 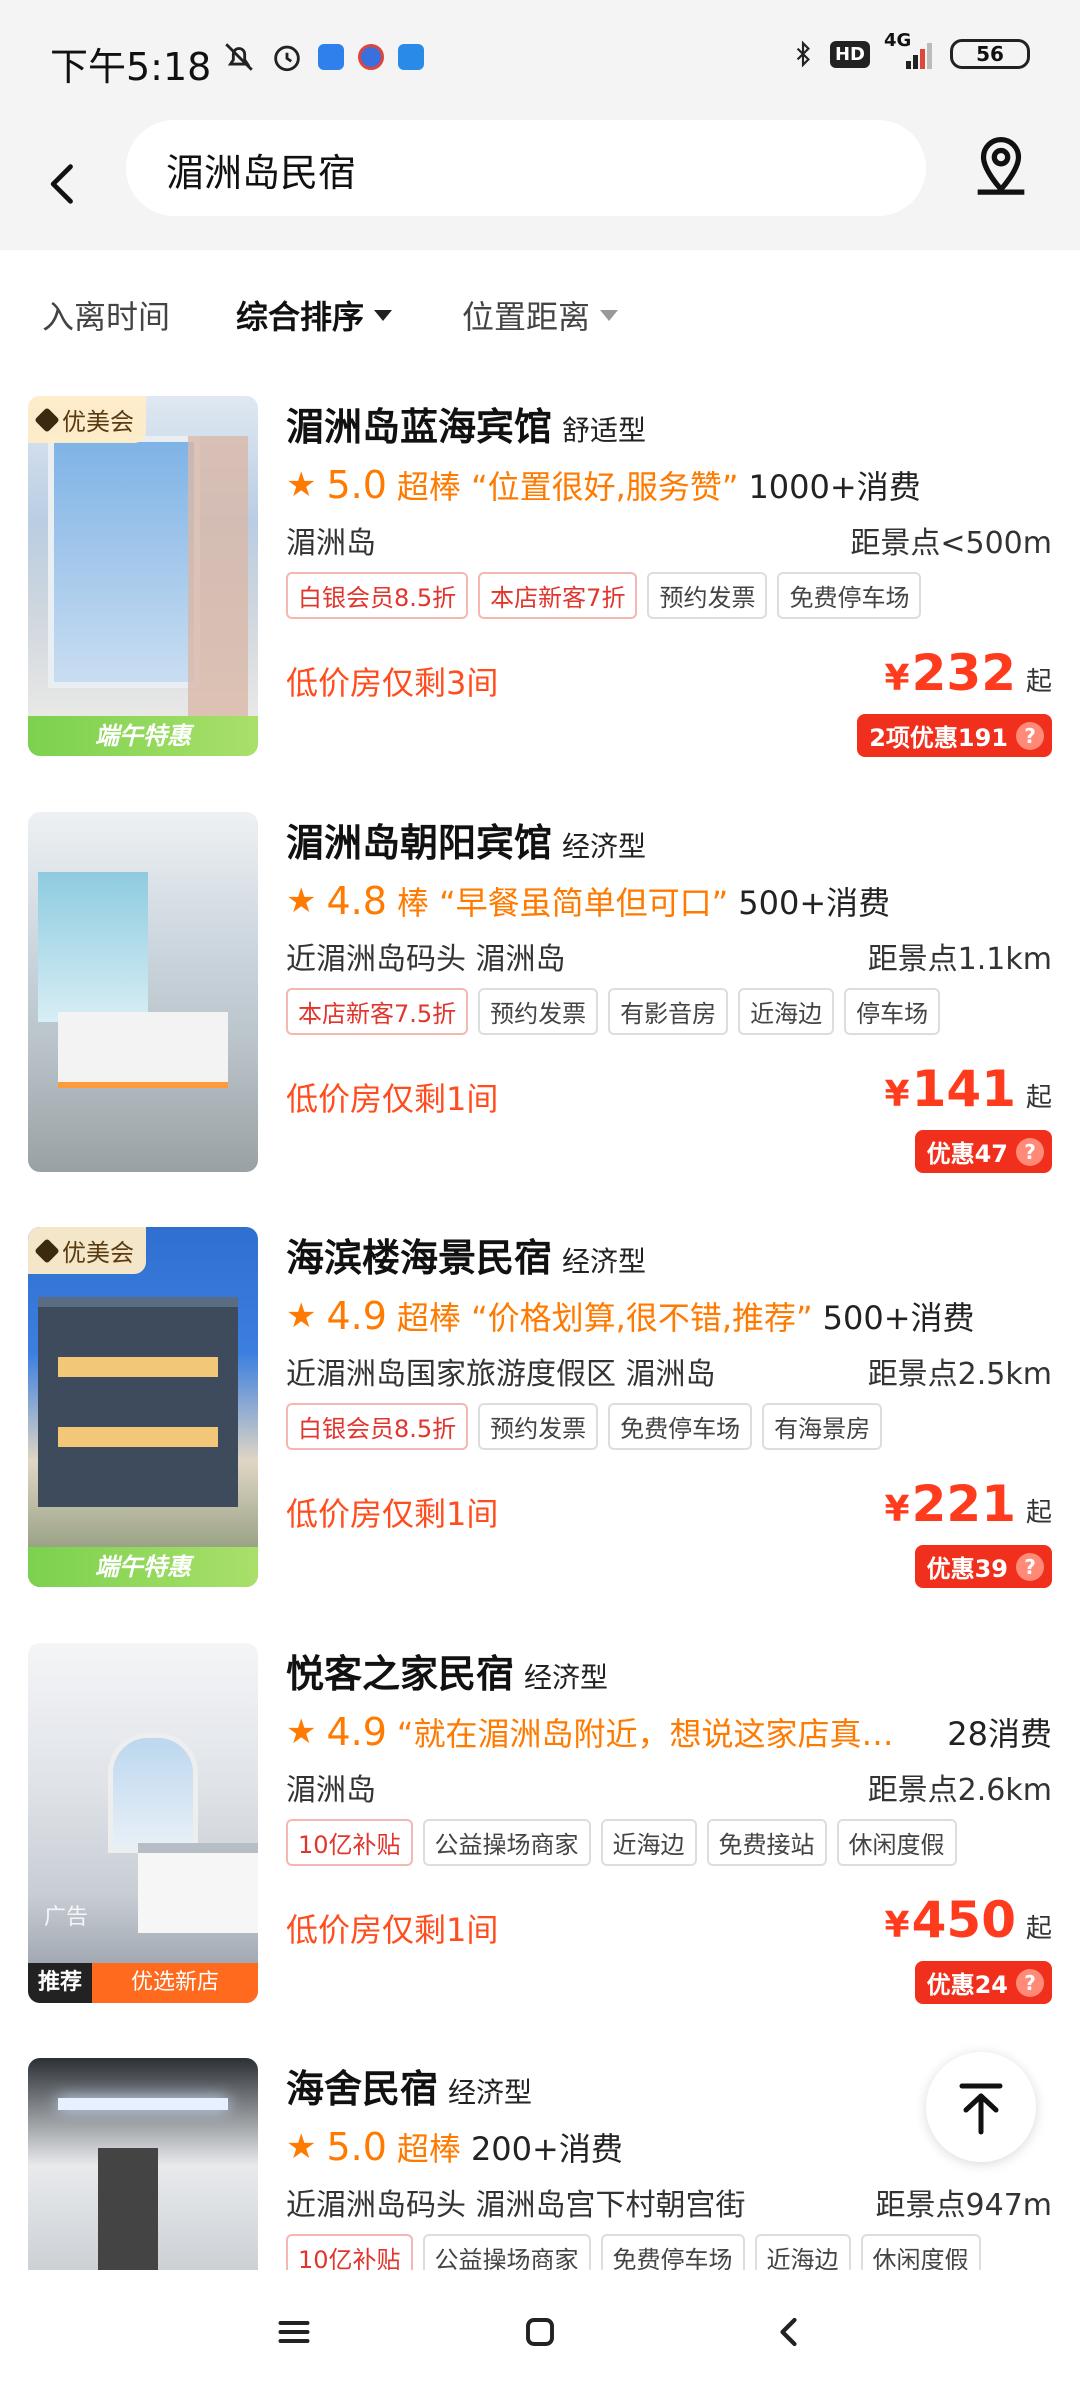 What do you see at coordinates (967, 1154) in the screenshot?
I see `discount-text: 优惠47` at bounding box center [967, 1154].